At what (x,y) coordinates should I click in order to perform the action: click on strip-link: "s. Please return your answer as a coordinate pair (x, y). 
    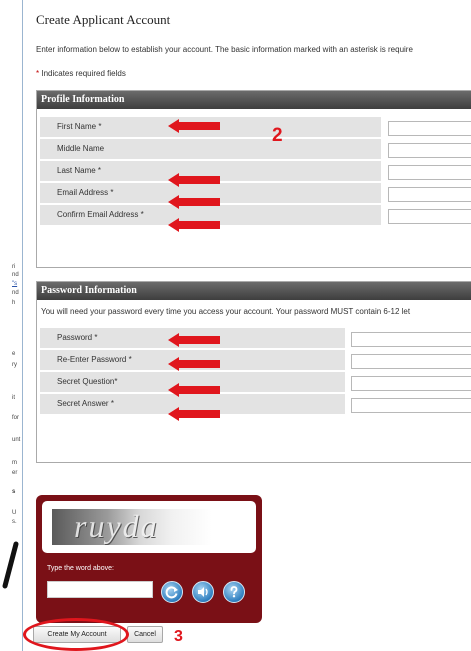
    Looking at the image, I should click on (14, 284).